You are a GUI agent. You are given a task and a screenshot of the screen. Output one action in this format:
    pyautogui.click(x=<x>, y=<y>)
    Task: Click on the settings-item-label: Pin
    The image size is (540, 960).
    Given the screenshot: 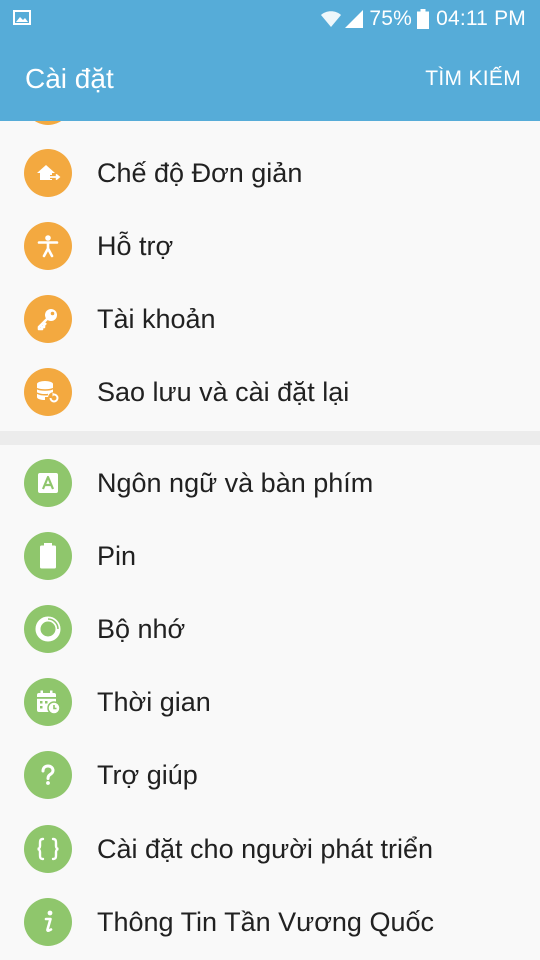 What is the action you would take?
    pyautogui.click(x=117, y=556)
    